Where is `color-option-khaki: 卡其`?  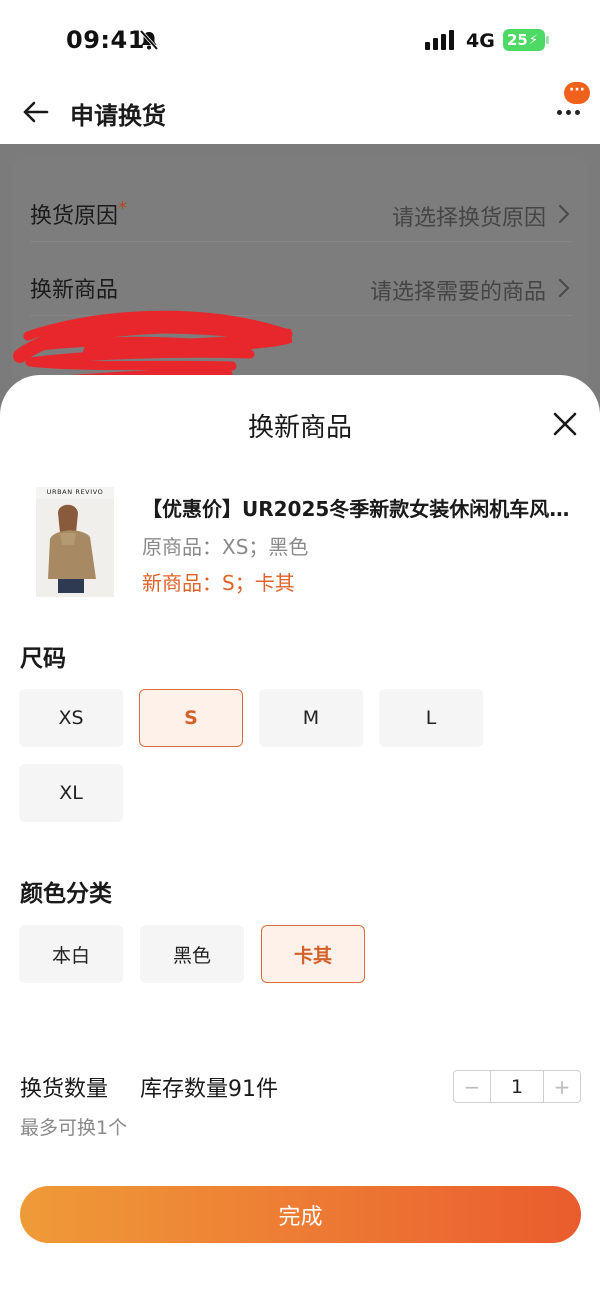
color-option-khaki: 卡其 is located at coordinates (313, 954).